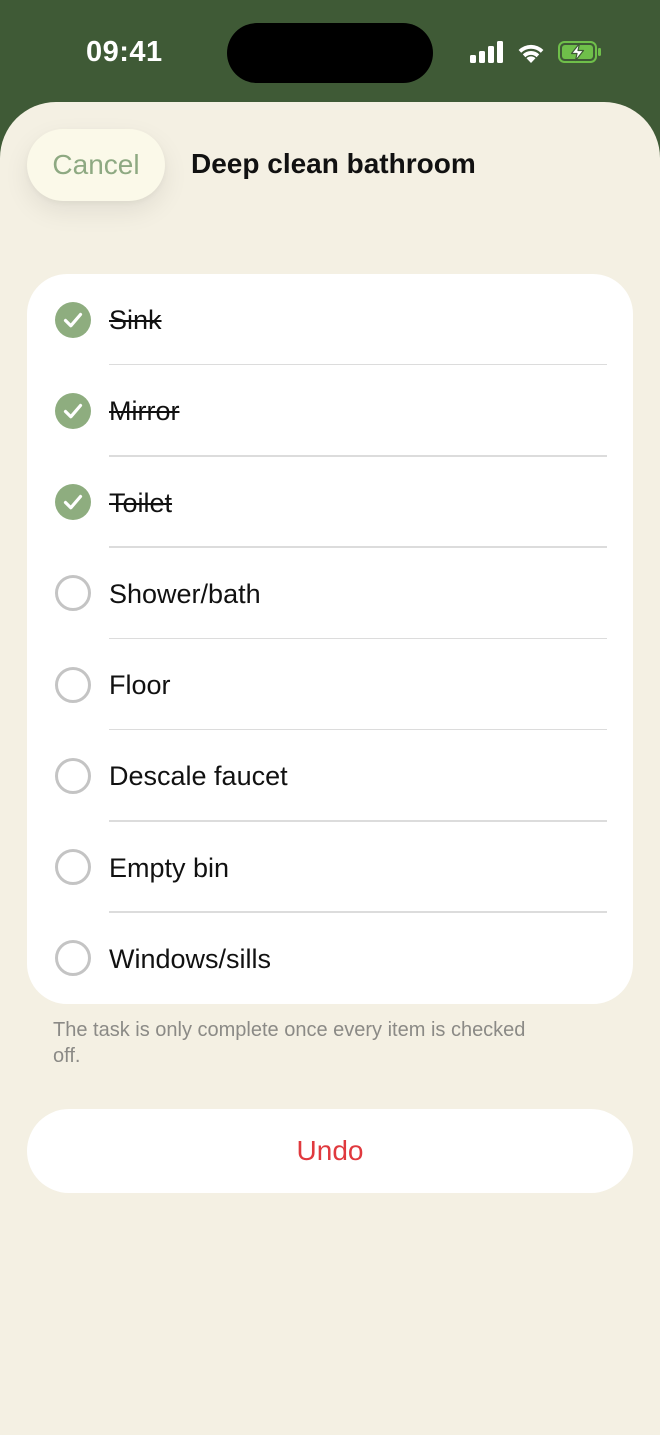  Describe the element at coordinates (330, 1151) in the screenshot. I see `undo-button: Undo` at that location.